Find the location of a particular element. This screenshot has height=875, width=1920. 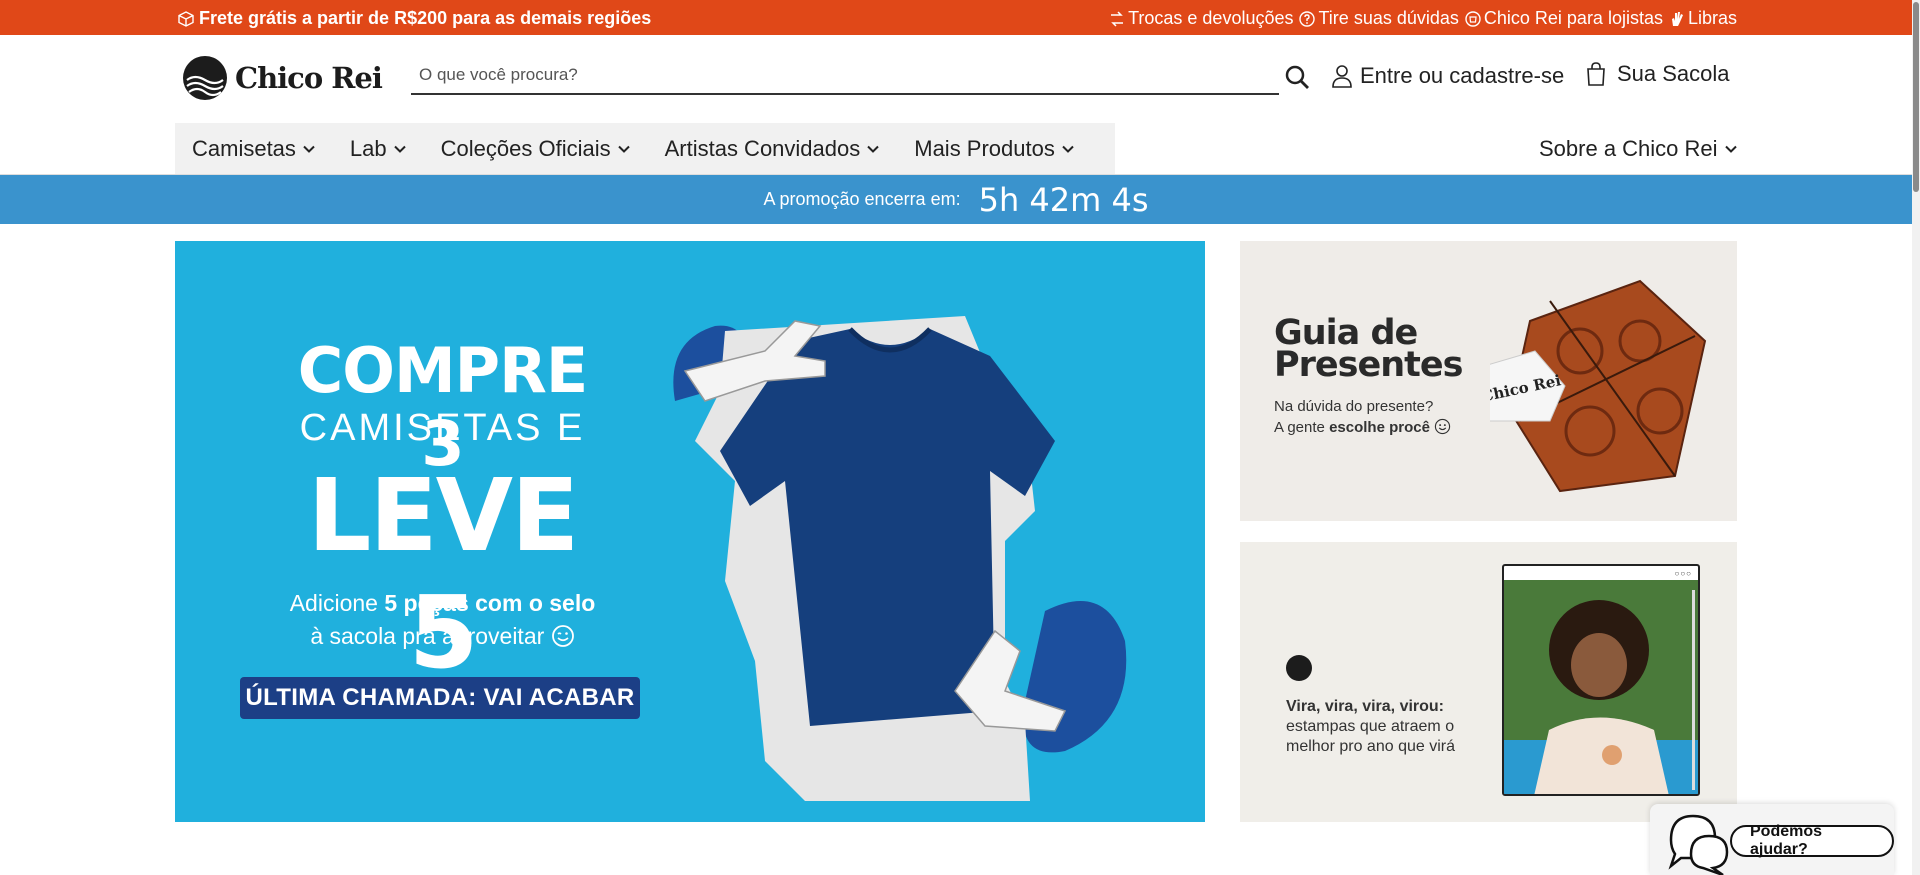

nav-label: Lab is located at coordinates (368, 148).